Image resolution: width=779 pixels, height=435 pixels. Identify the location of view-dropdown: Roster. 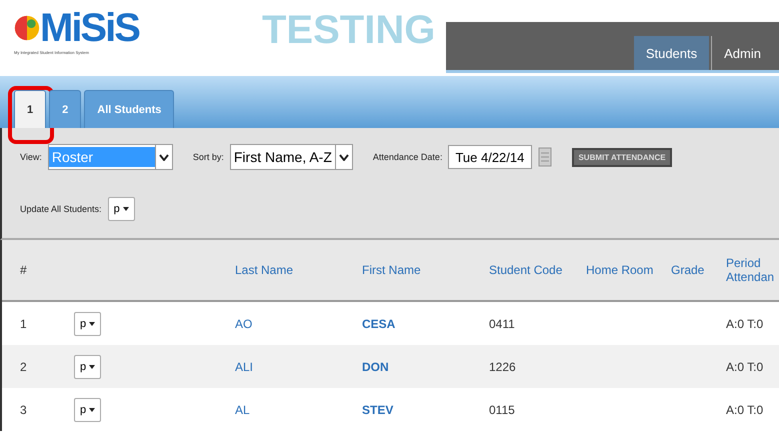
(110, 157).